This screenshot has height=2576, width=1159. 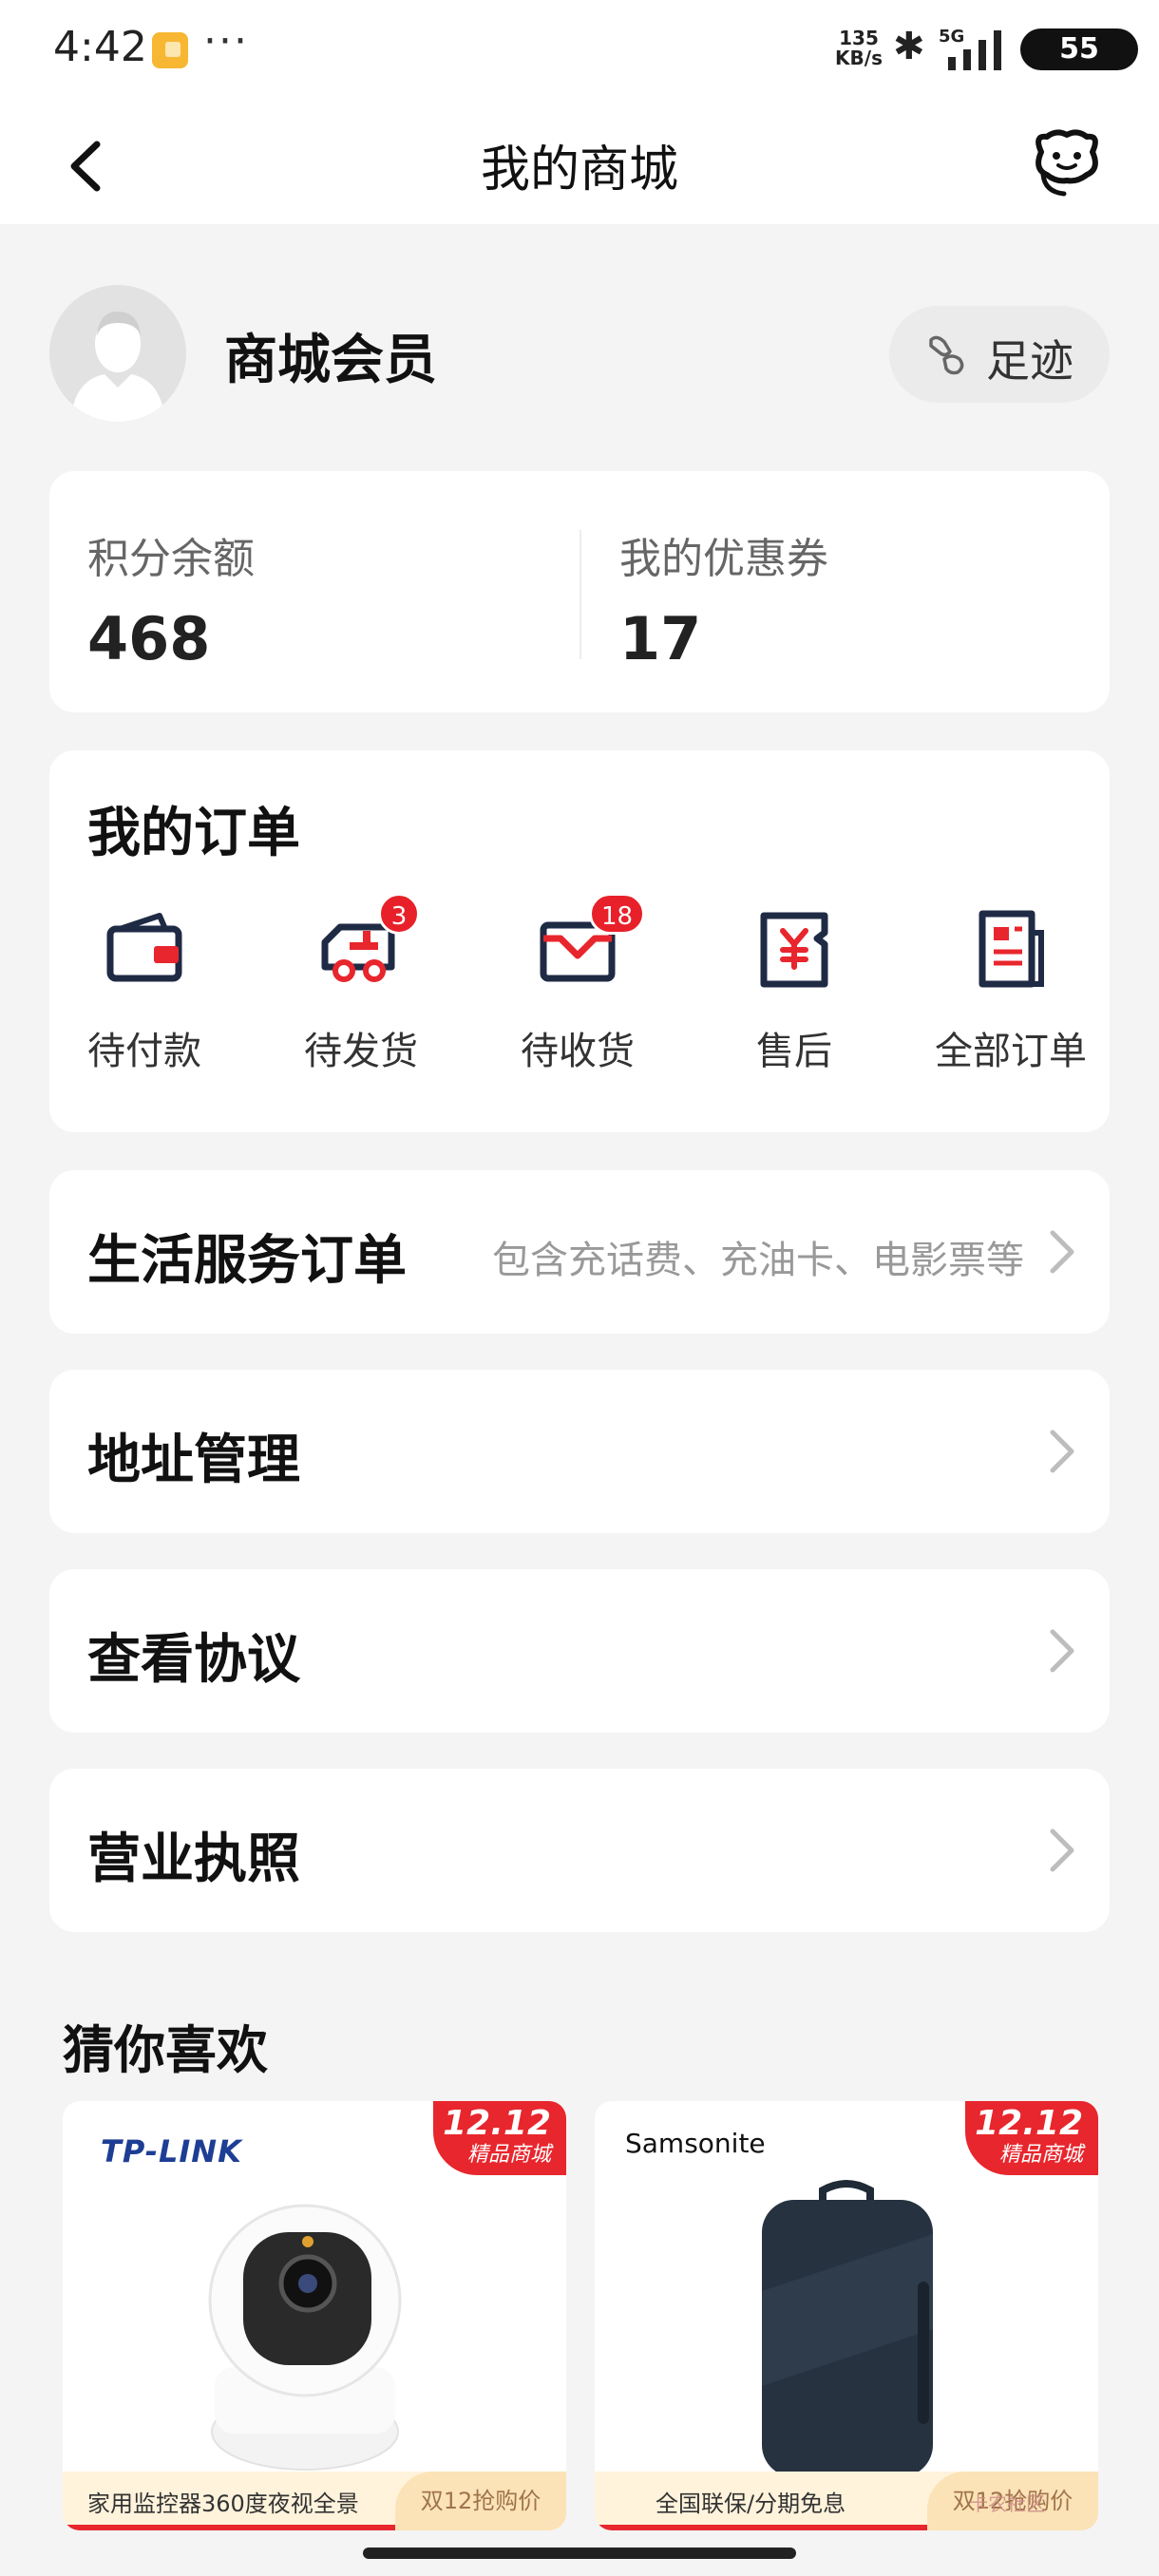 What do you see at coordinates (579, 2553) in the screenshot?
I see `home-indicator` at bounding box center [579, 2553].